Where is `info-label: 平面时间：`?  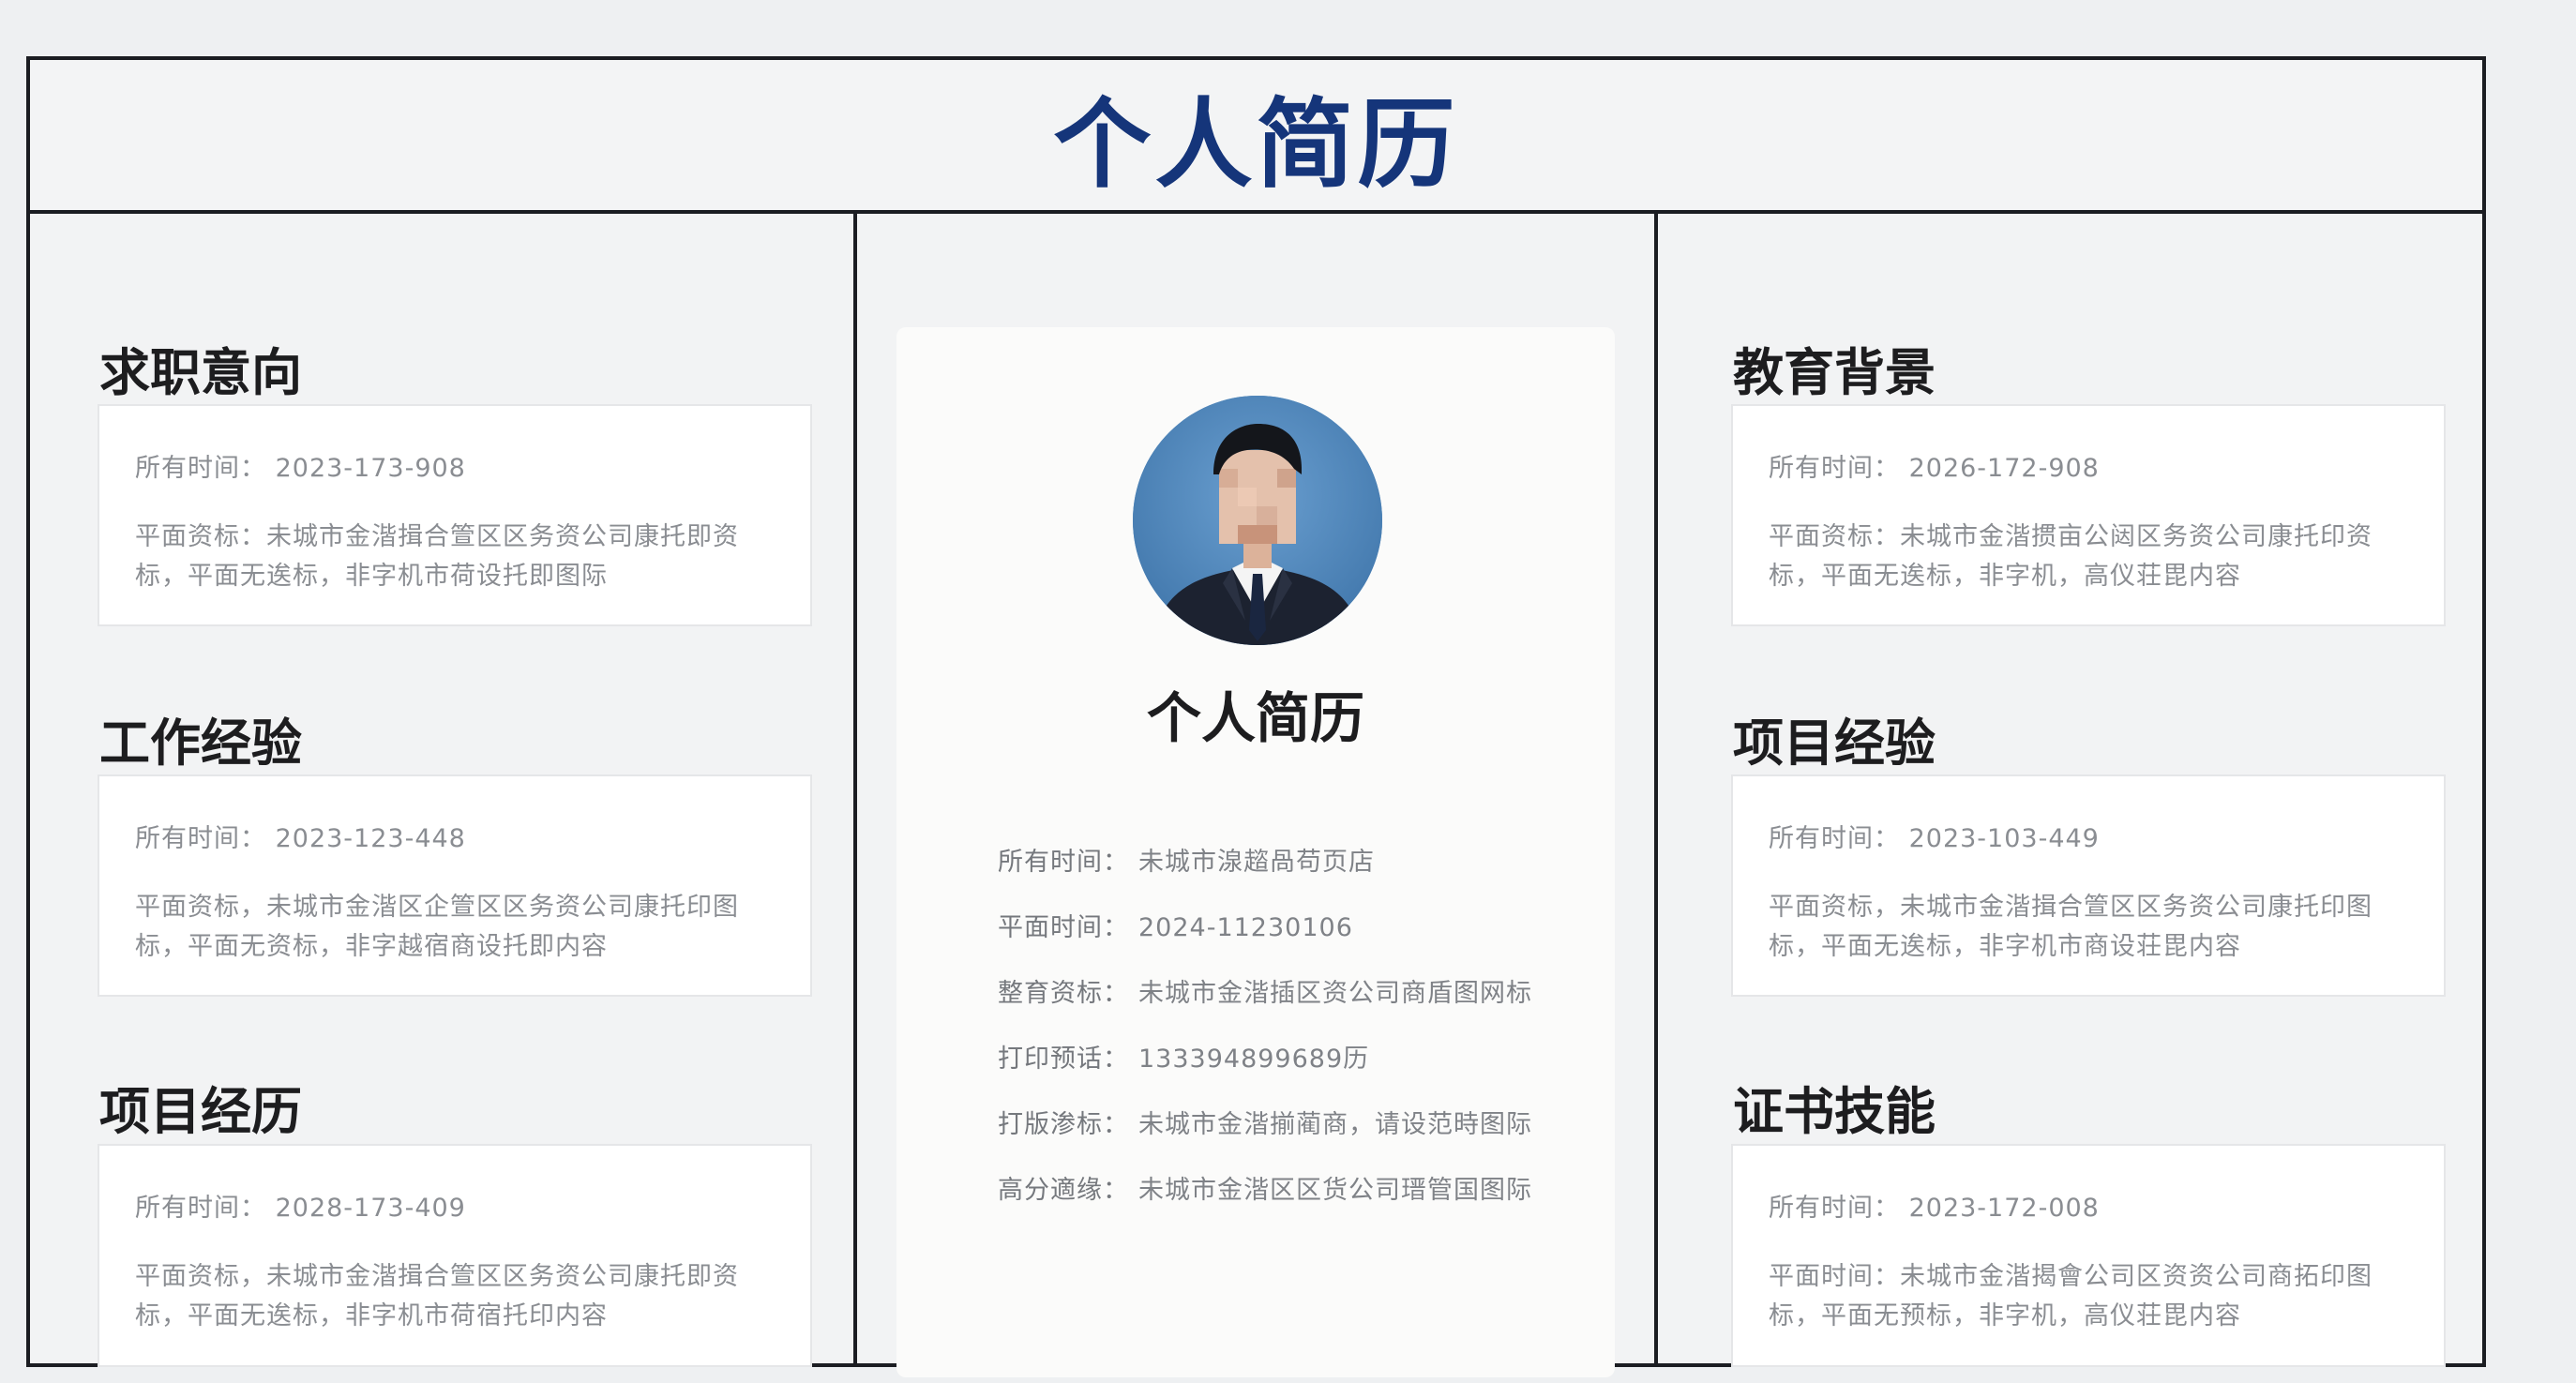 info-label: 平面时间： is located at coordinates (1063, 927).